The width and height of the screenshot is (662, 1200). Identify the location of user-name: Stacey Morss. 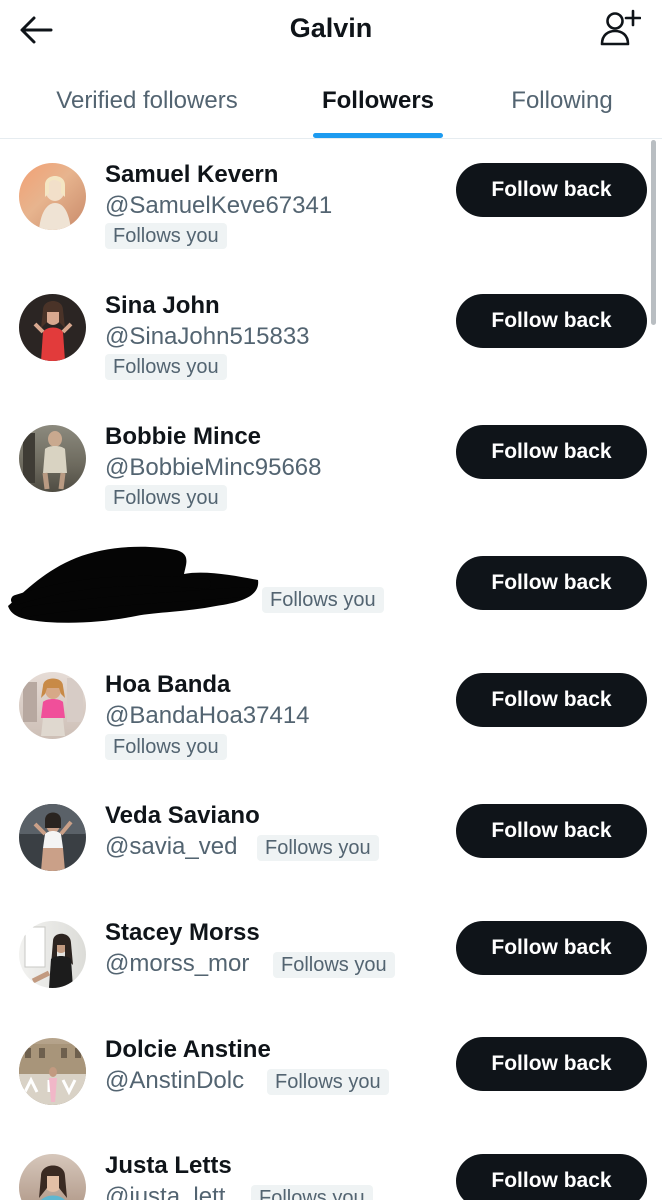
(182, 933).